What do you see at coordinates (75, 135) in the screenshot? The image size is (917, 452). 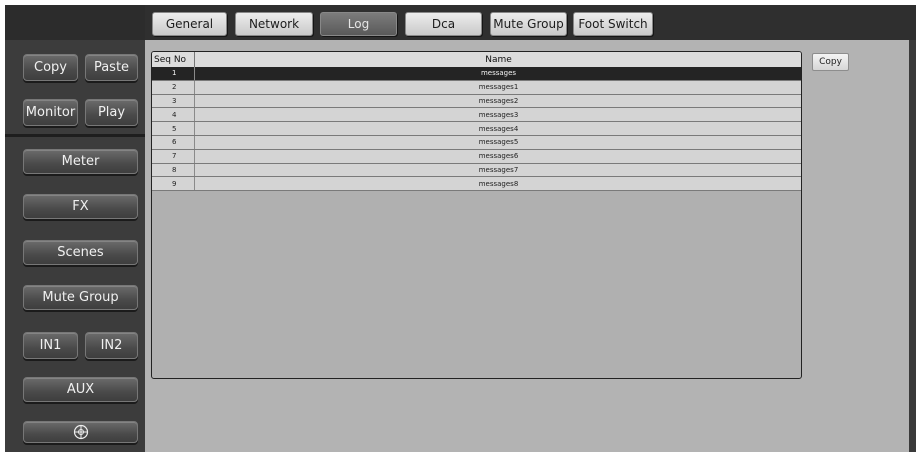 I see `sidebar-divider` at bounding box center [75, 135].